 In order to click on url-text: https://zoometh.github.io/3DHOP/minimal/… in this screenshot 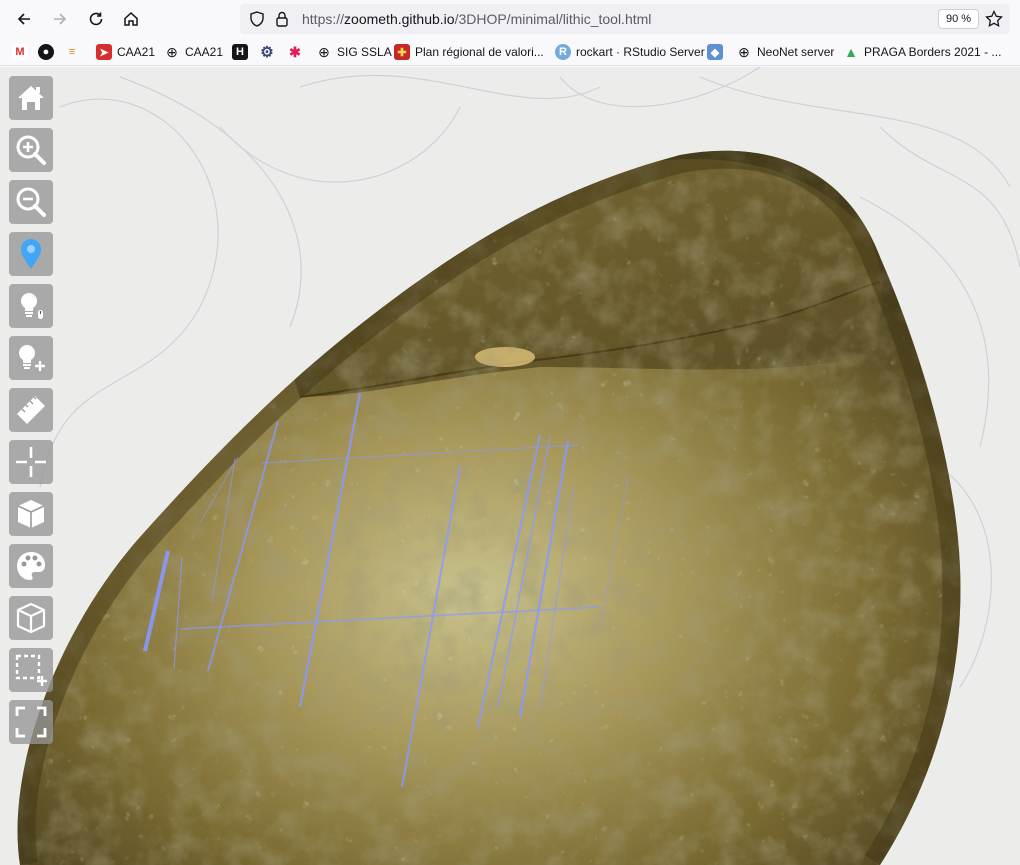, I will do `click(476, 19)`.